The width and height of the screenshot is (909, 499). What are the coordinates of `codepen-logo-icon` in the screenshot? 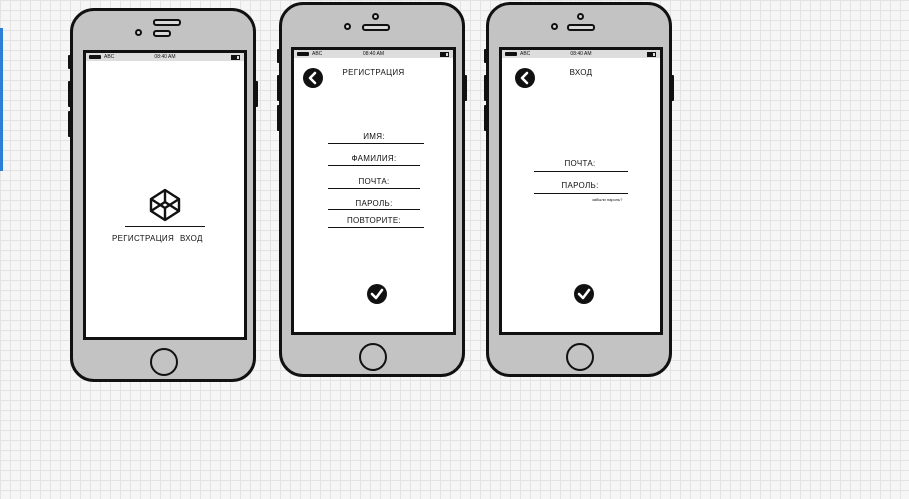 It's located at (165, 205).